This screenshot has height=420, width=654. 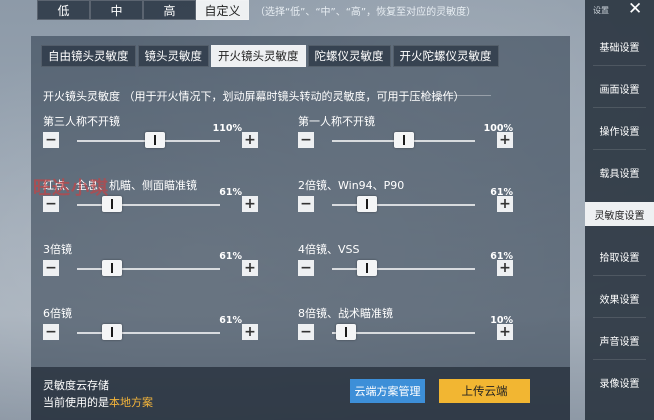 I want to click on close-icon: ✕, so click(x=635, y=9).